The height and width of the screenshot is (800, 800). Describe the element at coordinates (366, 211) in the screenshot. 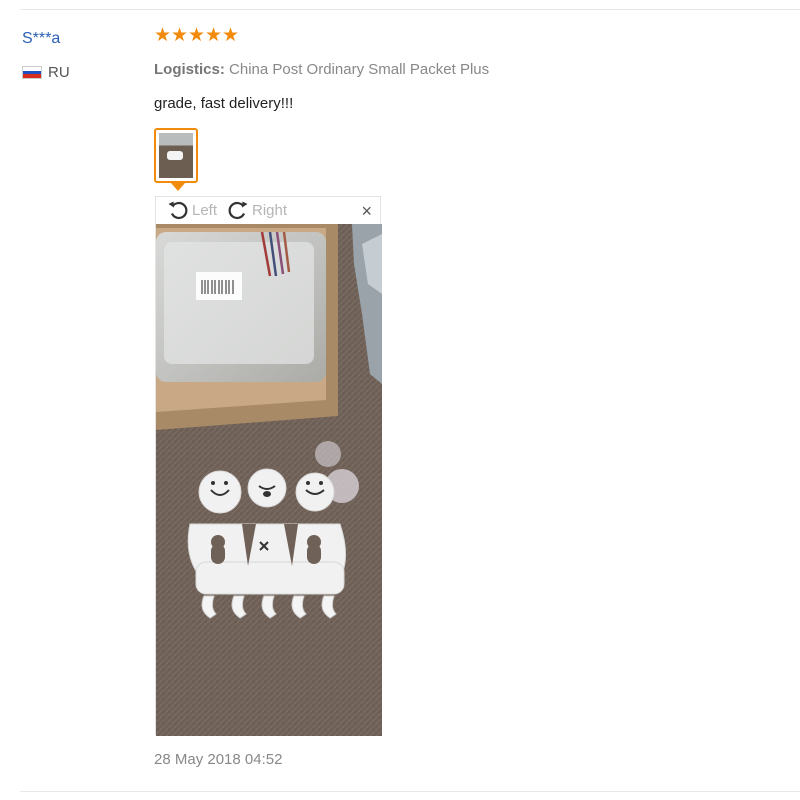

I see `close-icon: ×` at that location.